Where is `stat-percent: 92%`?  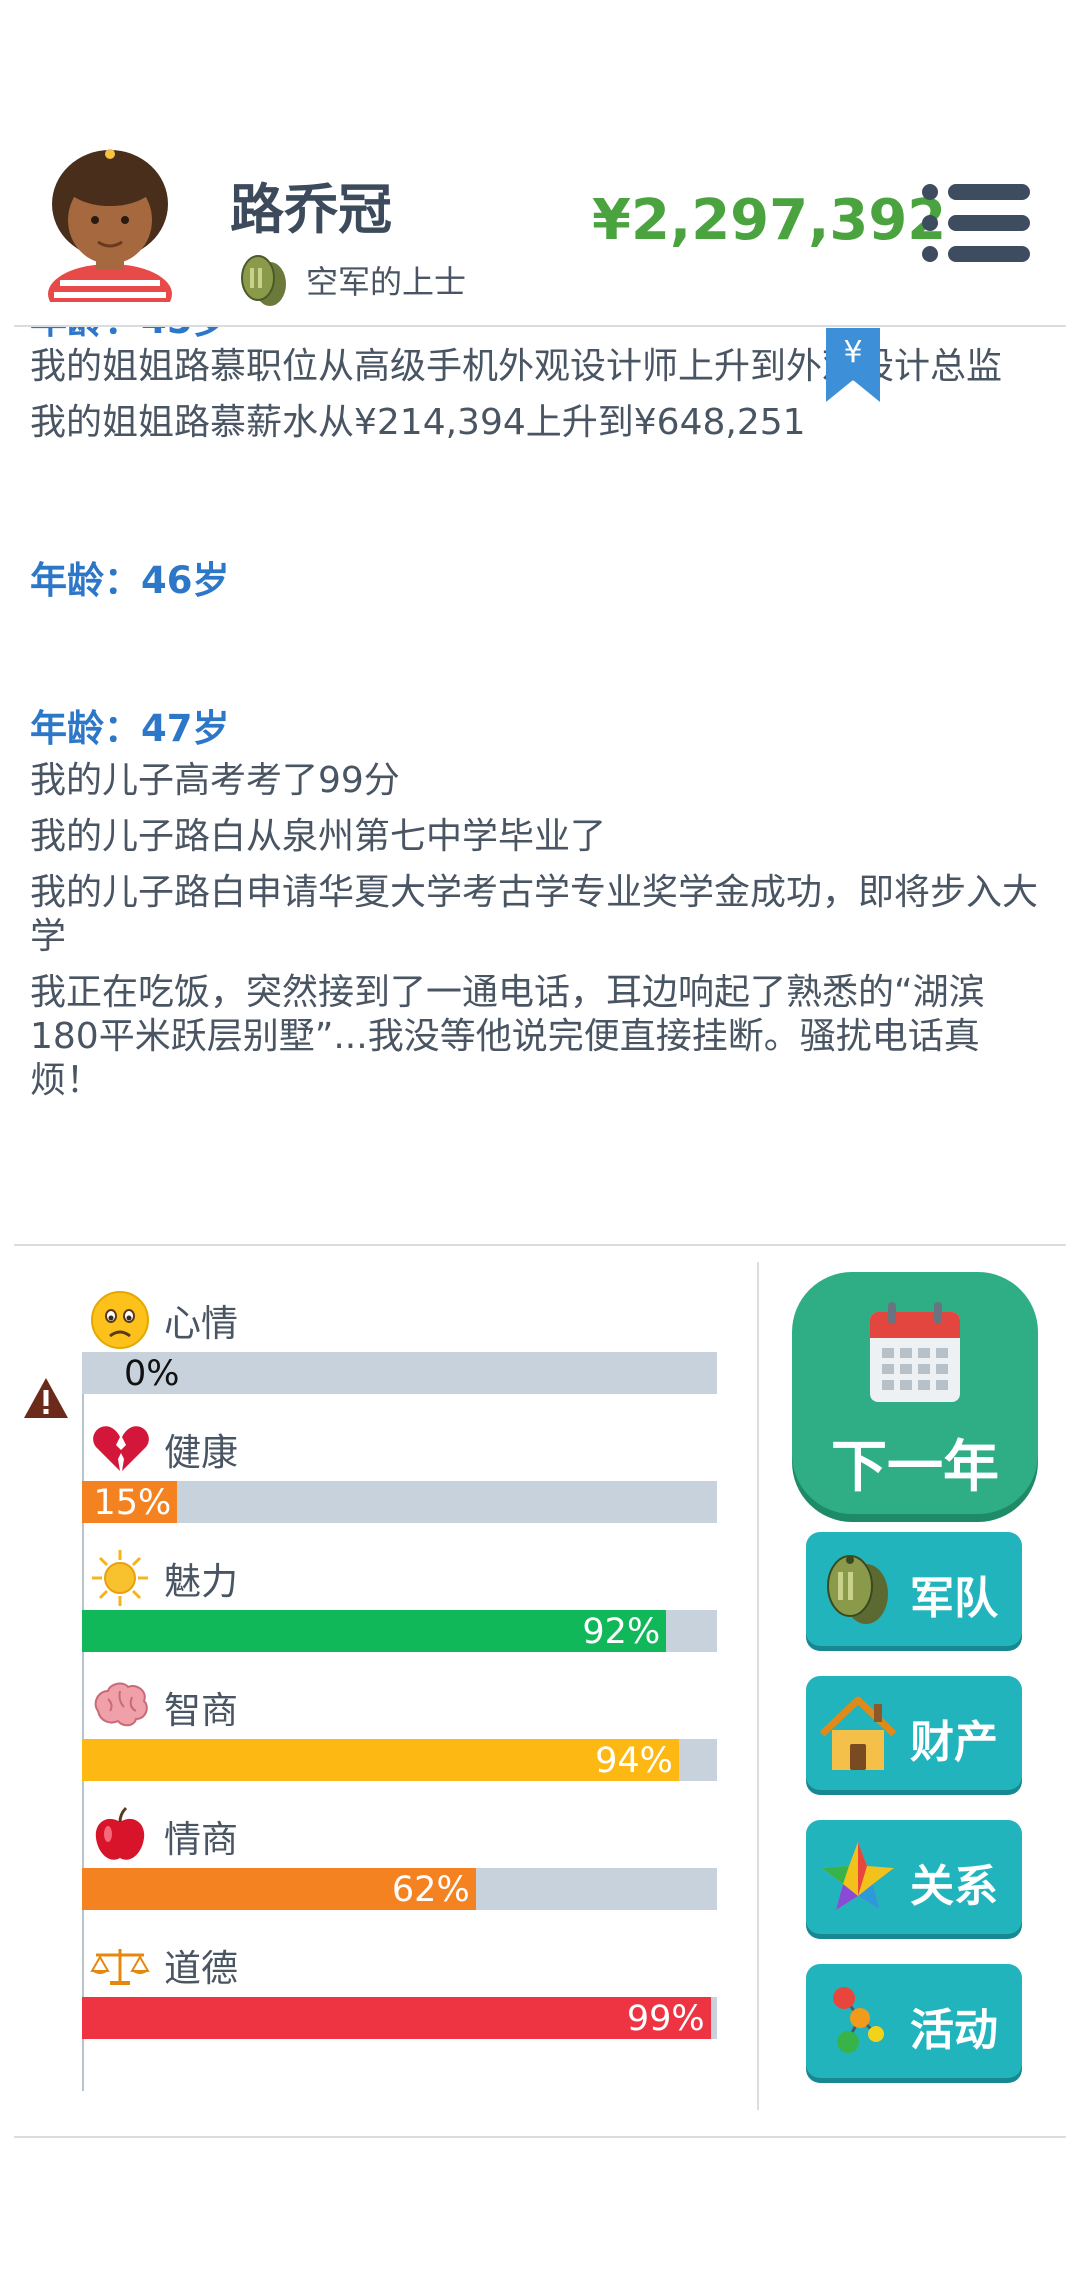 stat-percent: 92% is located at coordinates (621, 1632).